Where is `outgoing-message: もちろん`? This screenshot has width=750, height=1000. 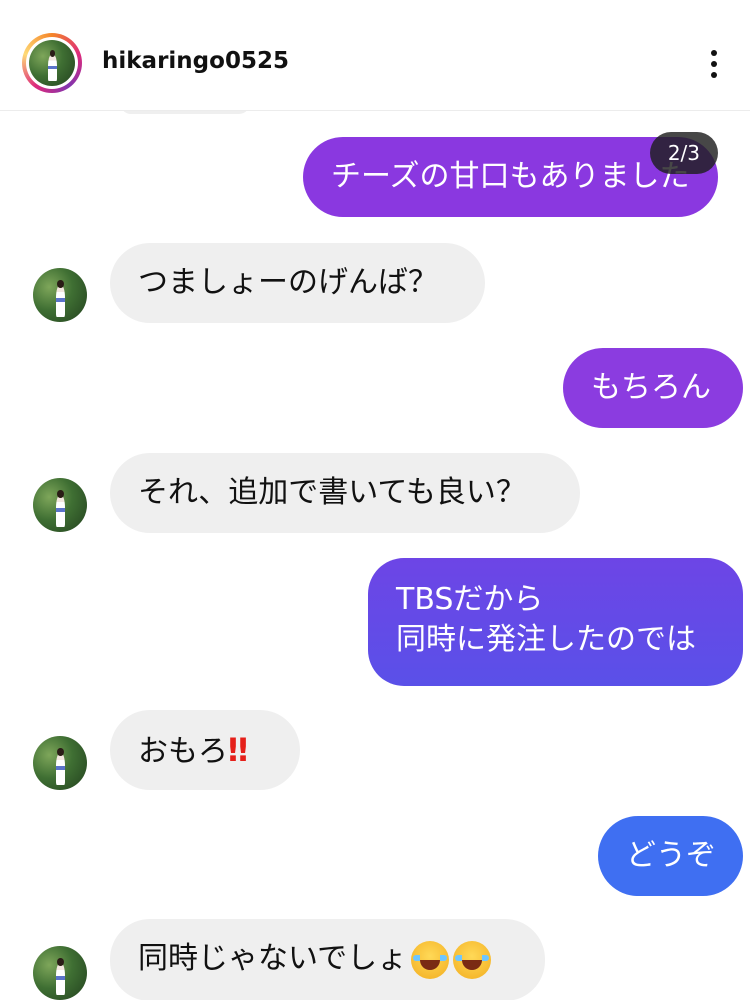
outgoing-message: もちろん is located at coordinates (653, 388).